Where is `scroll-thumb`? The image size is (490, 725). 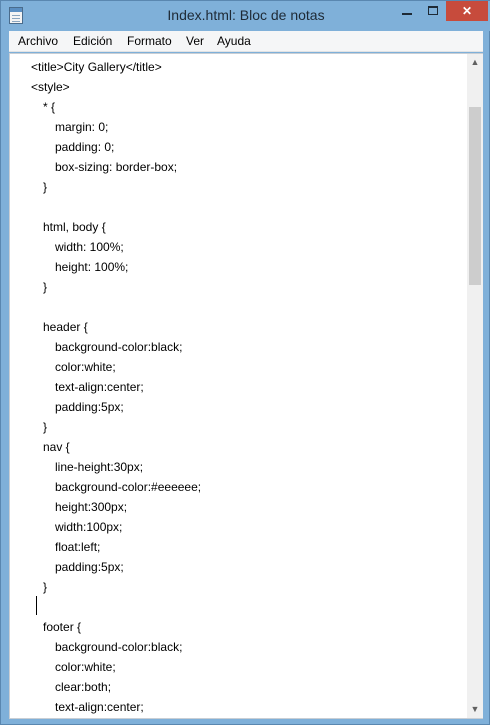 scroll-thumb is located at coordinates (475, 196).